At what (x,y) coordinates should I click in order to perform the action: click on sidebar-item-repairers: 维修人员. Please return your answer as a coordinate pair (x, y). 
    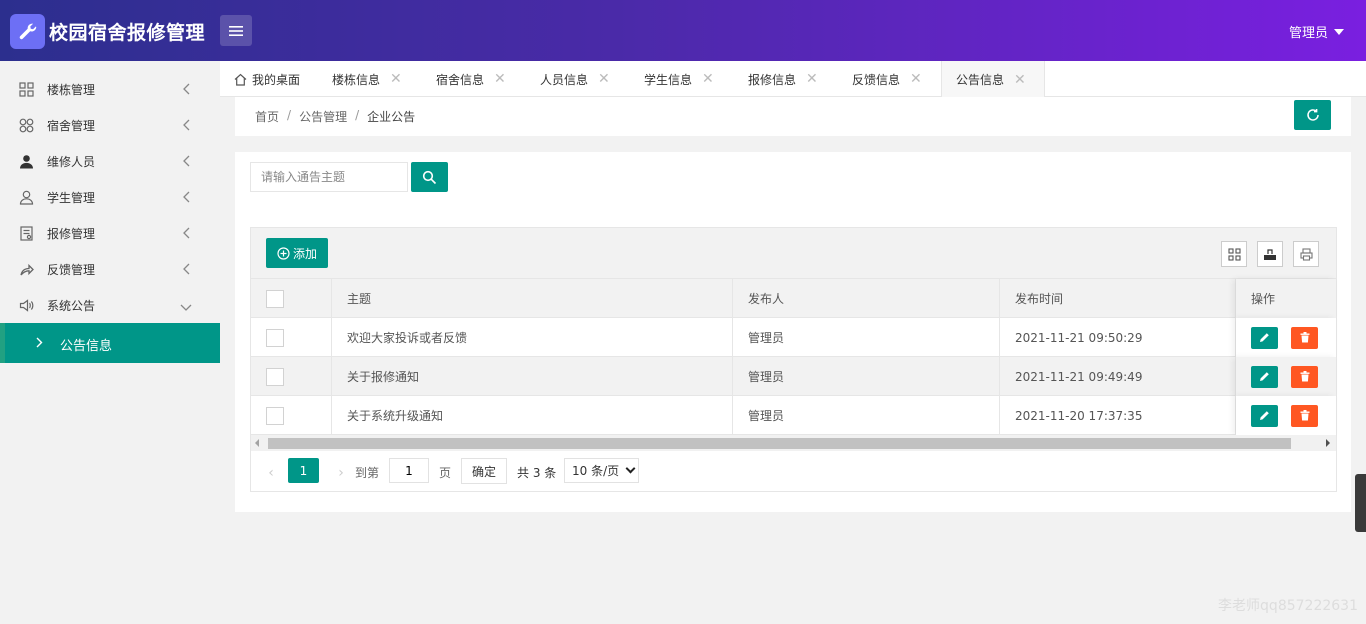
    Looking at the image, I should click on (110, 161).